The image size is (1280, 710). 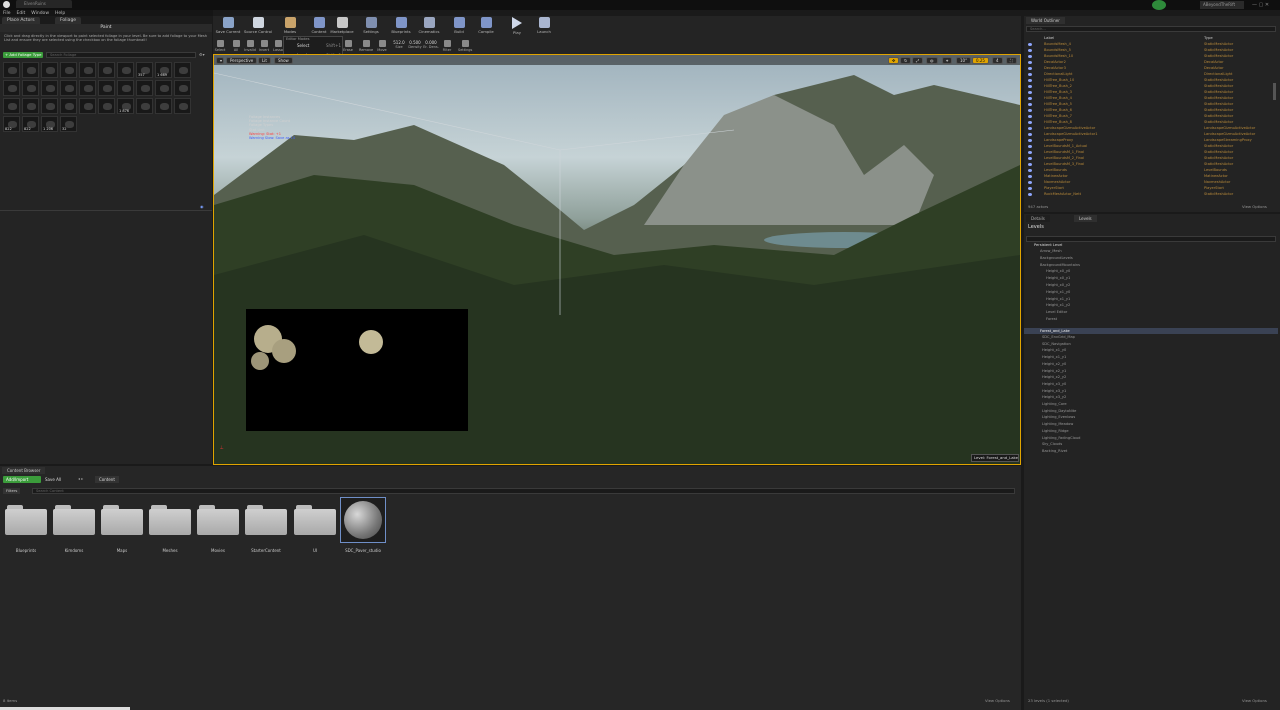 I want to click on tool-filter: Filter, so click(x=447, y=46).